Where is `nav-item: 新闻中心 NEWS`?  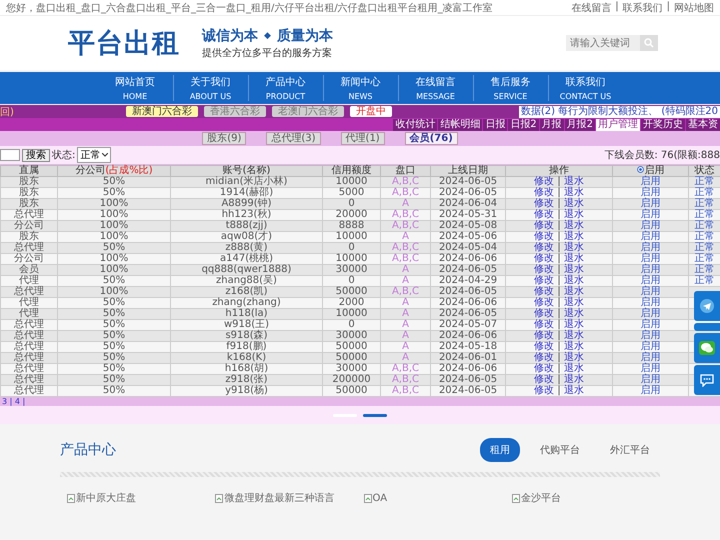 nav-item: 新闻中心 NEWS is located at coordinates (360, 88).